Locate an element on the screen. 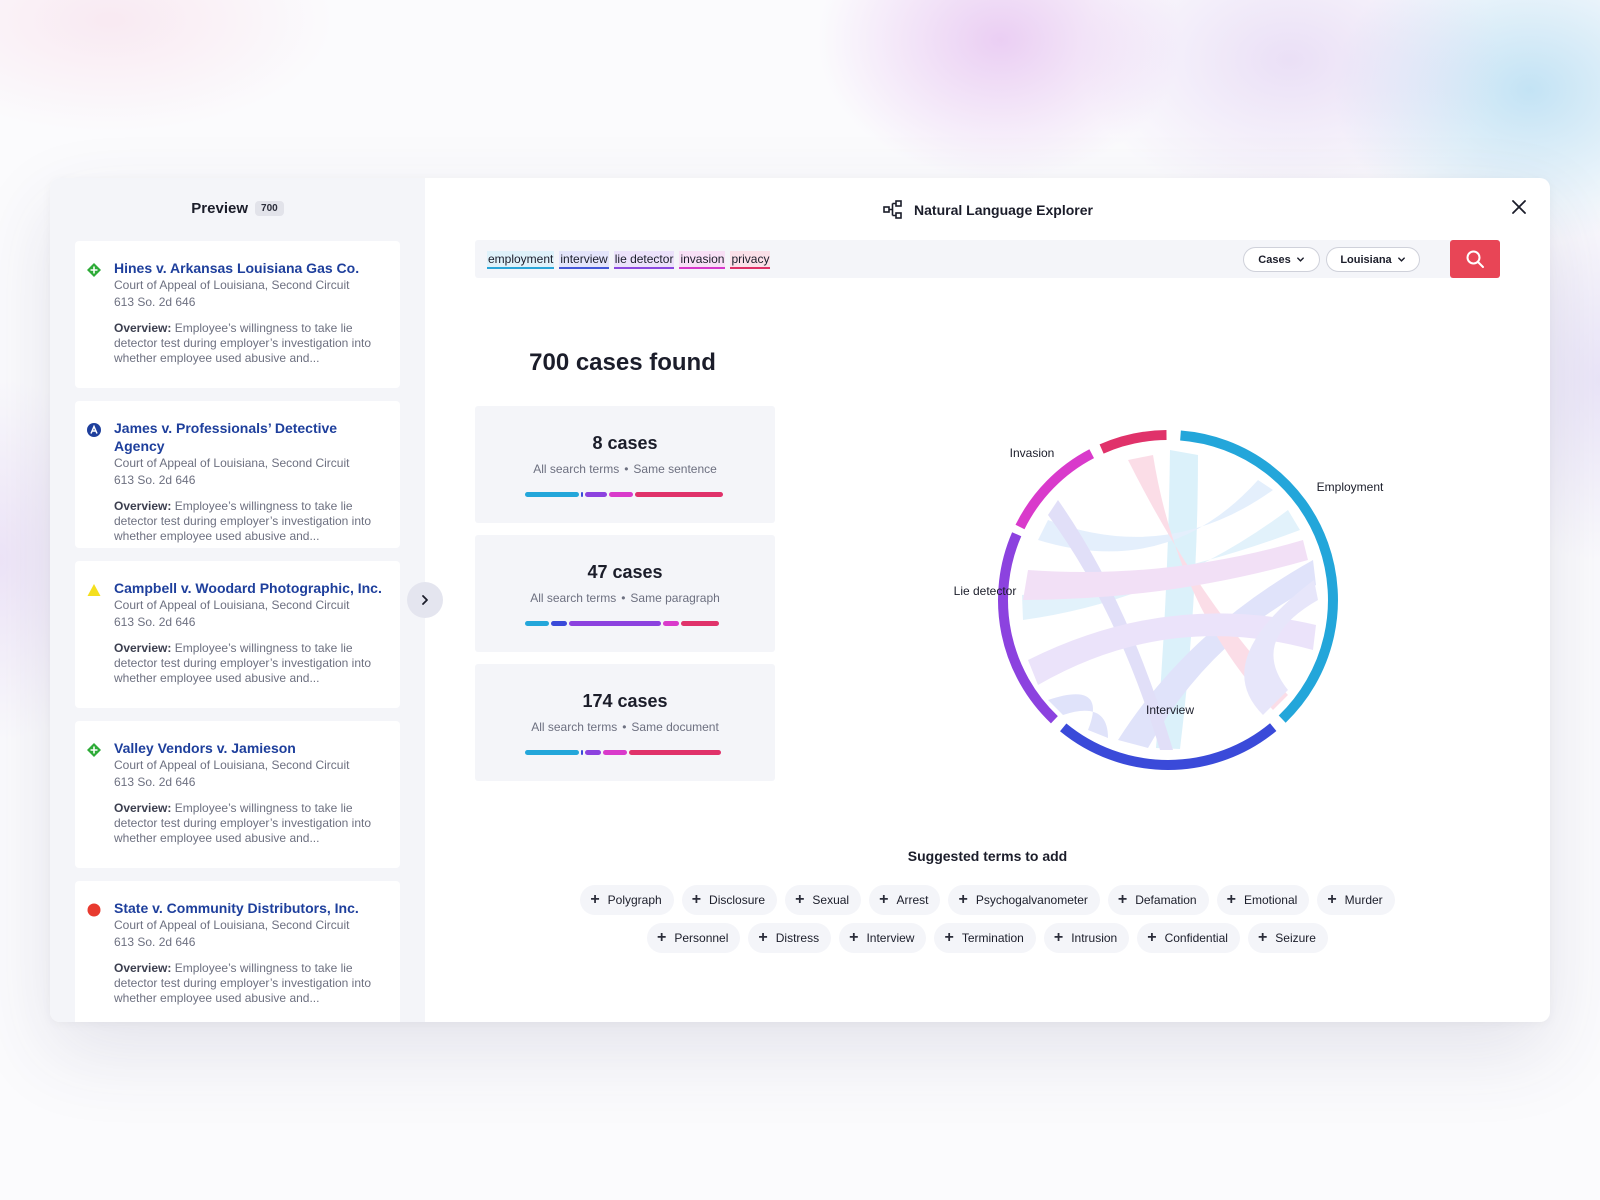 Image resolution: width=1600 pixels, height=1200 pixels. close-button is located at coordinates (1519, 207).